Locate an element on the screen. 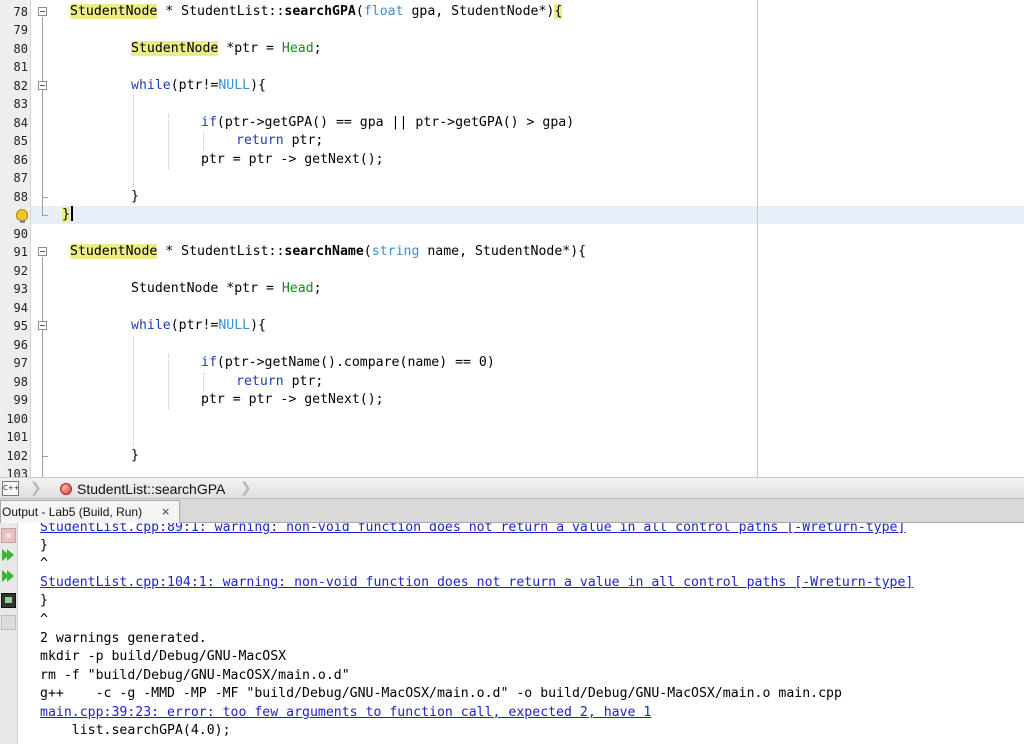  code-token: while is located at coordinates (151, 85).